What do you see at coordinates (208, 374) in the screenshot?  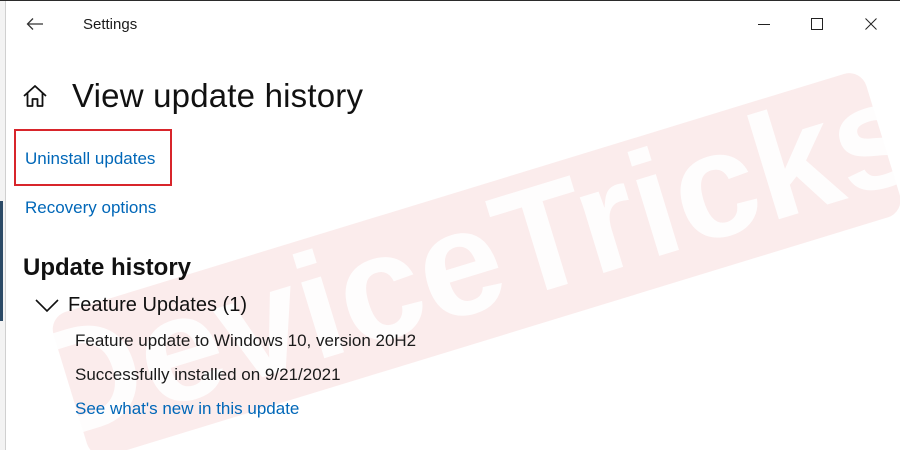 I see `update-status: Successfully installed on 9/21/2021` at bounding box center [208, 374].